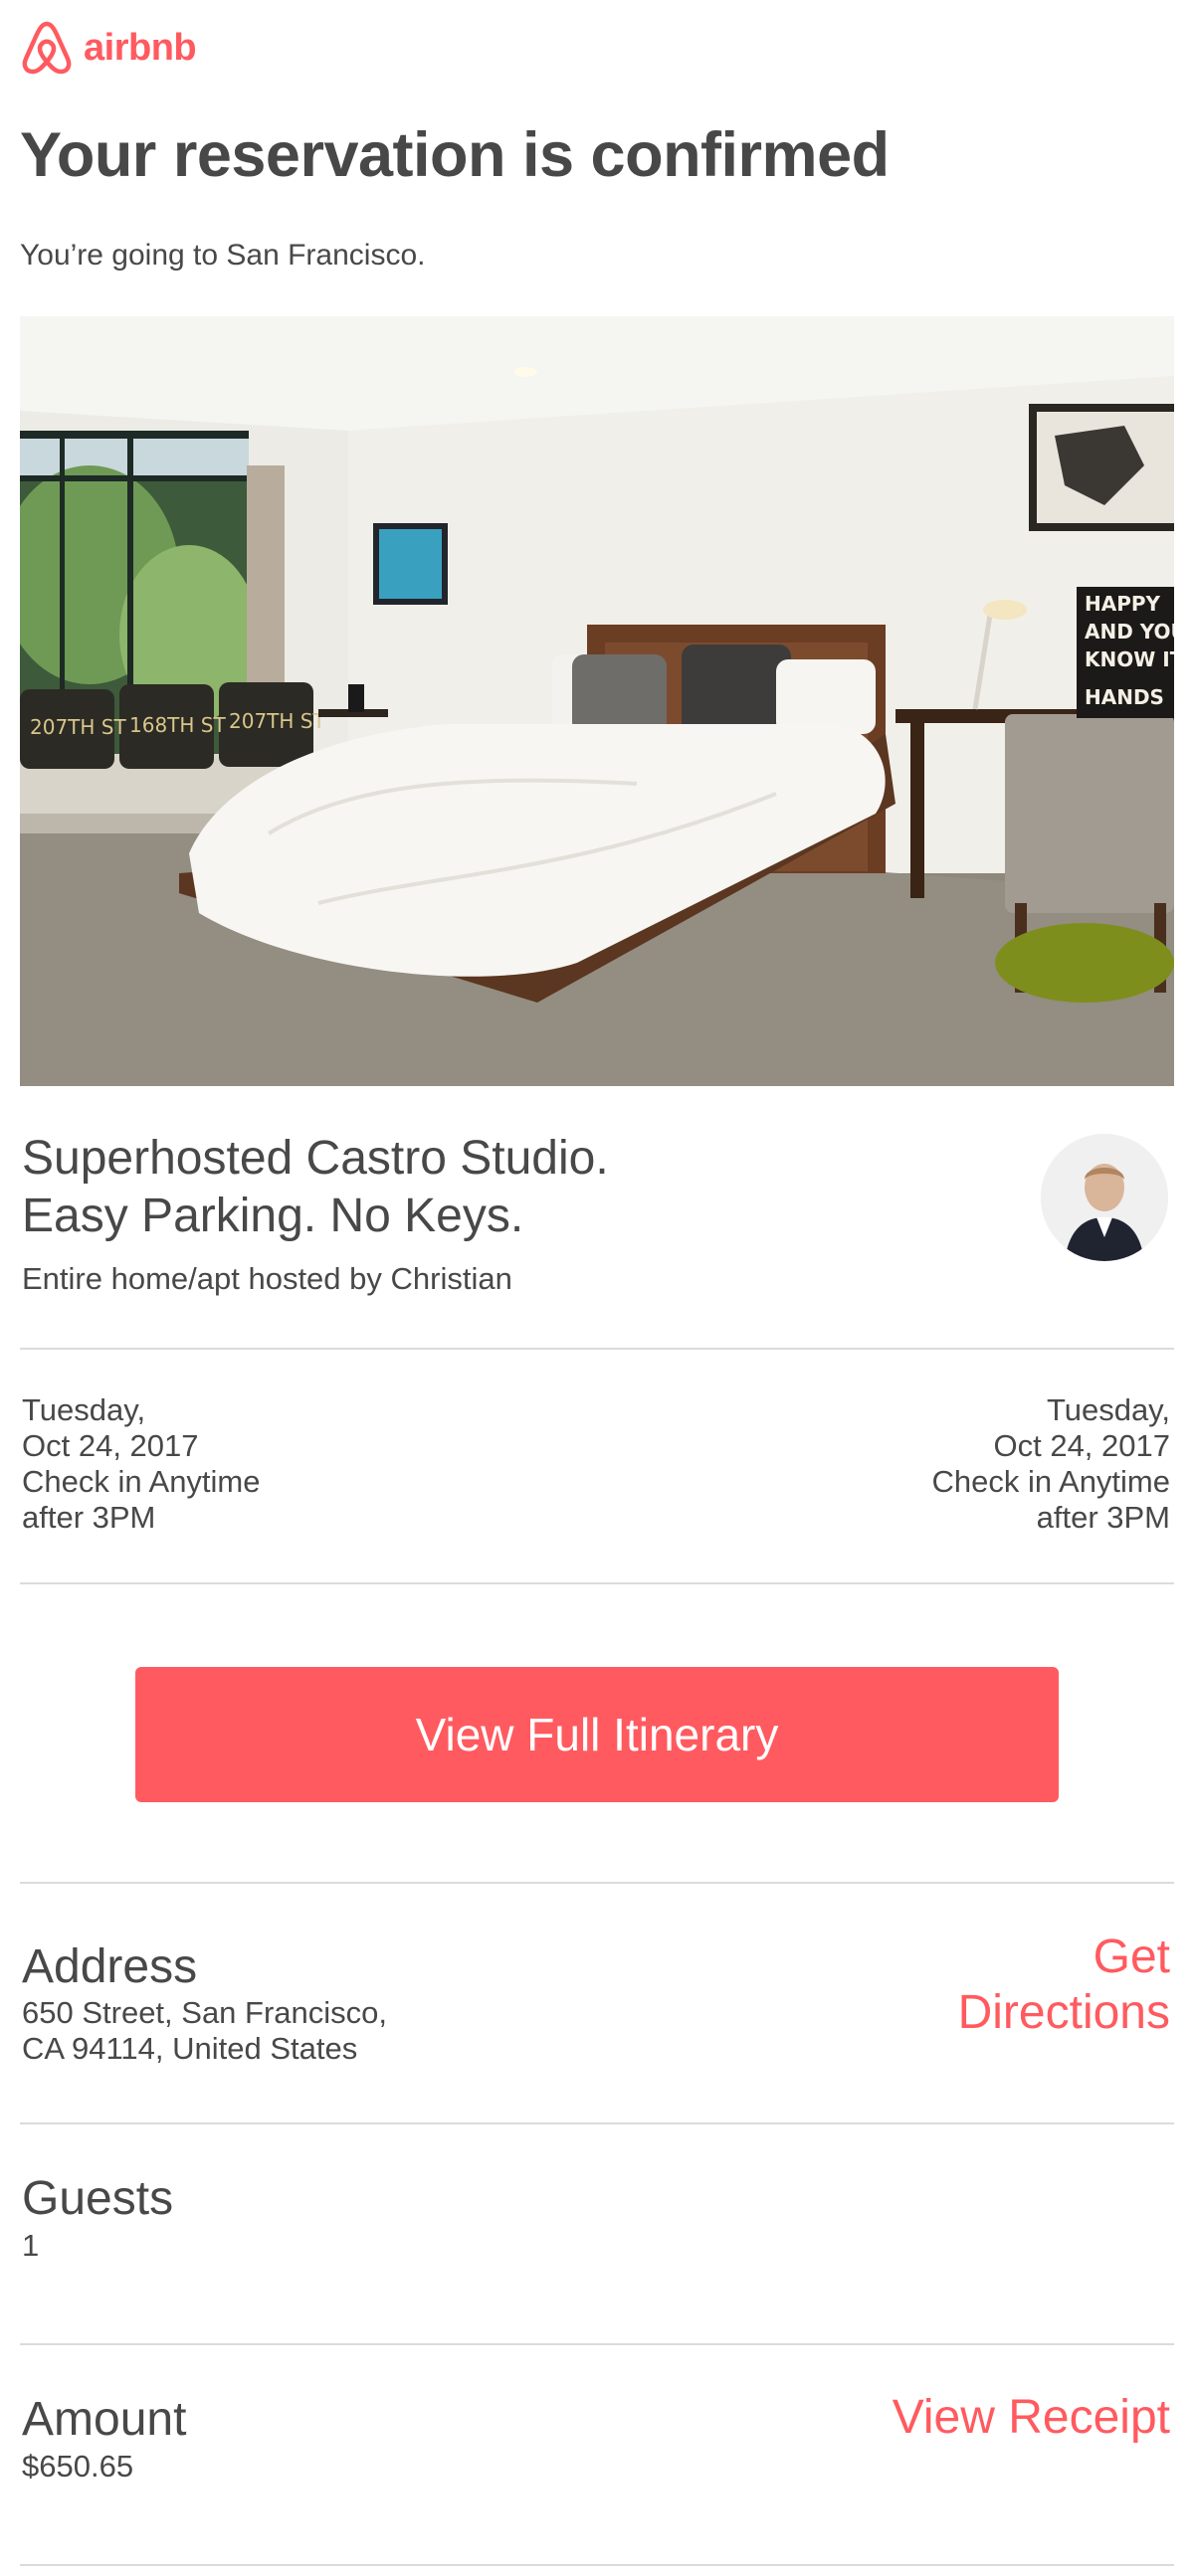 The width and height of the screenshot is (1194, 2576). What do you see at coordinates (315, 1158) in the screenshot?
I see `listing-title-line1: Superhosted Castro Studio.` at bounding box center [315, 1158].